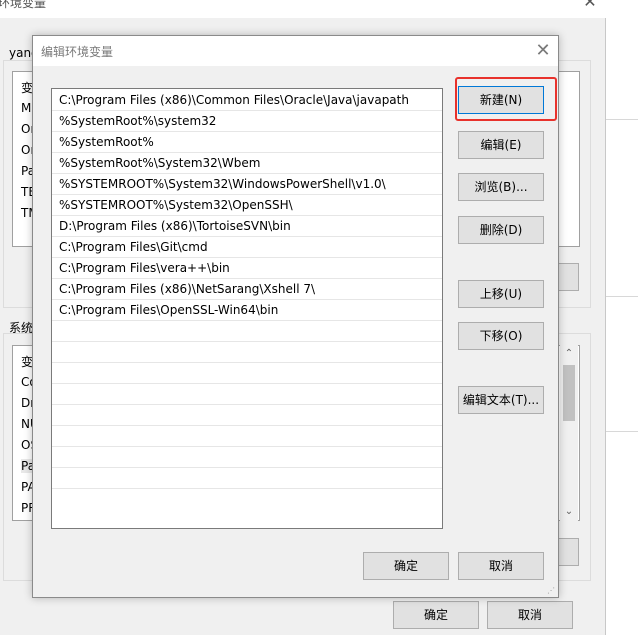  I want to click on path-text: D:\Program Files (x86)\TortoiseSVN\bin, so click(175, 226).